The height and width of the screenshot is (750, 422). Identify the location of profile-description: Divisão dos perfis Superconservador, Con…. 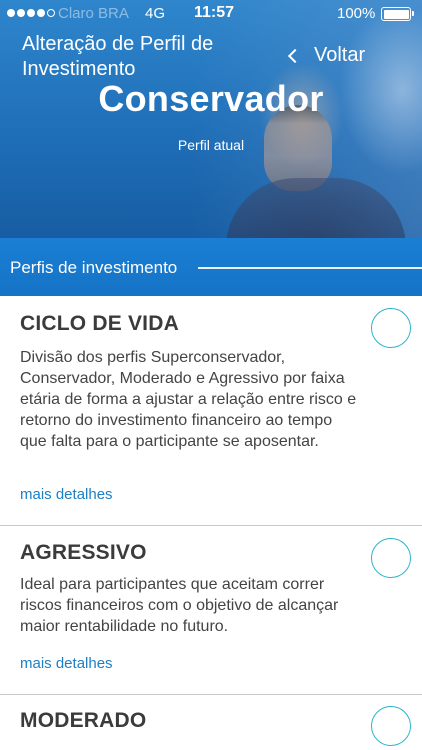
(188, 399).